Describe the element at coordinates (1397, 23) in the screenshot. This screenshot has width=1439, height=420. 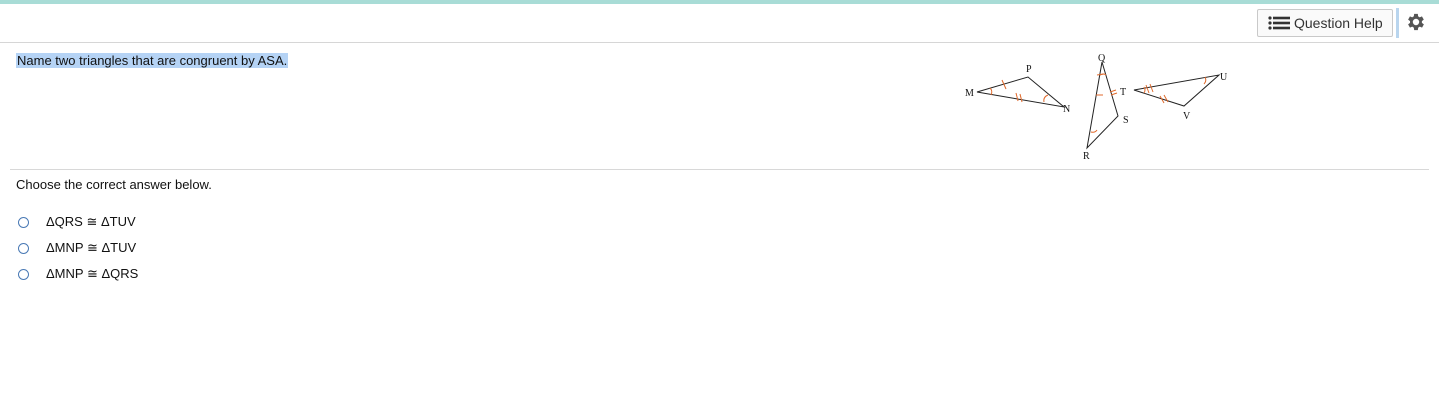
I see `toolbar-divider` at that location.